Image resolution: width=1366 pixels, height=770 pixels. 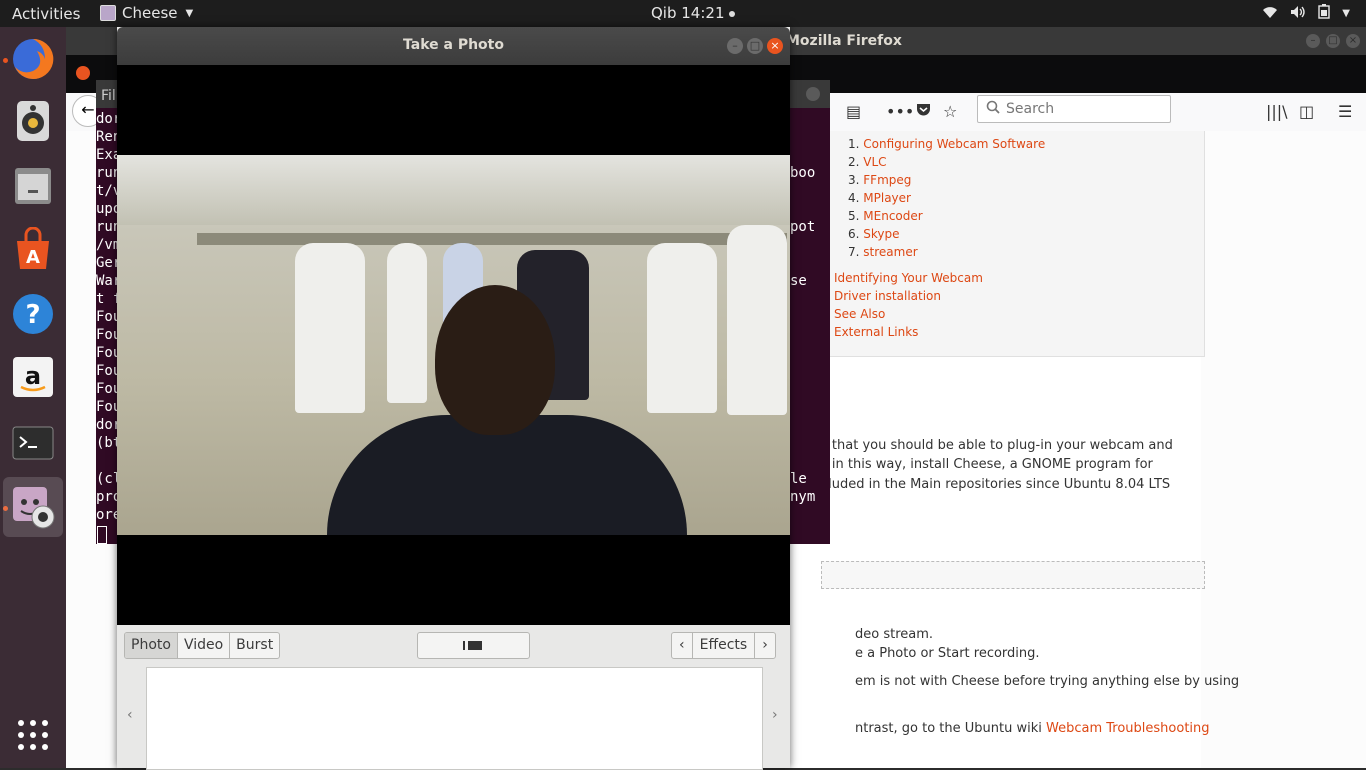 I want to click on camera-icon, so click(x=473, y=645).